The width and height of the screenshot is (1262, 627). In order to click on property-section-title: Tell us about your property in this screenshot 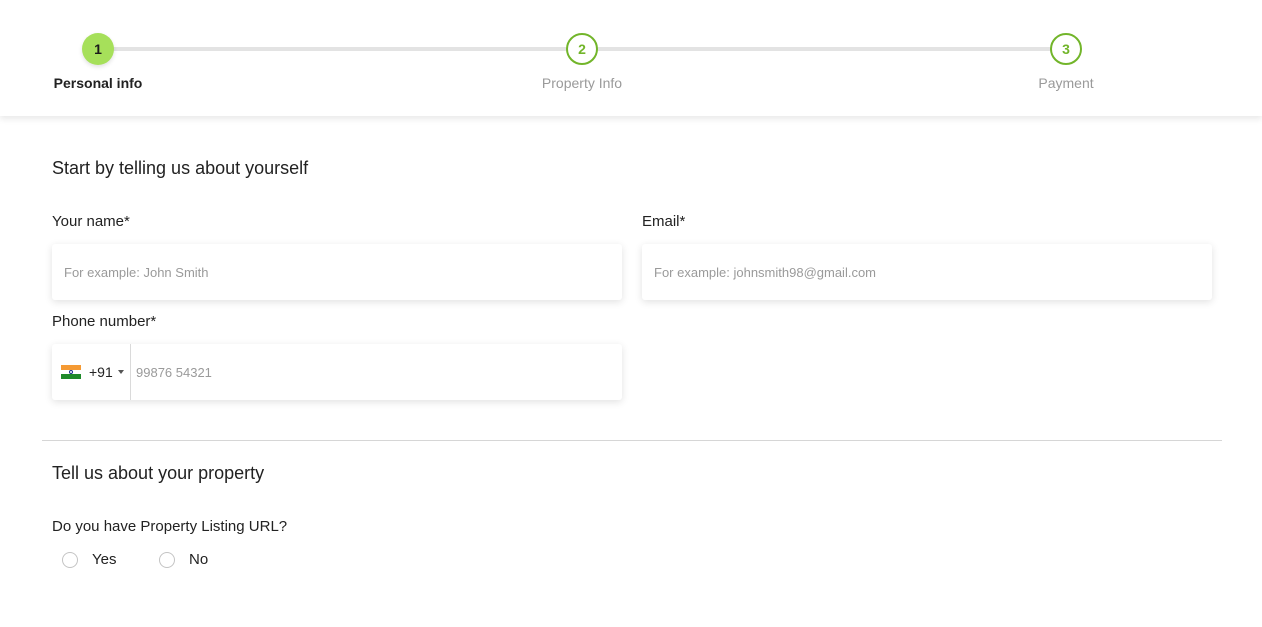, I will do `click(158, 473)`.